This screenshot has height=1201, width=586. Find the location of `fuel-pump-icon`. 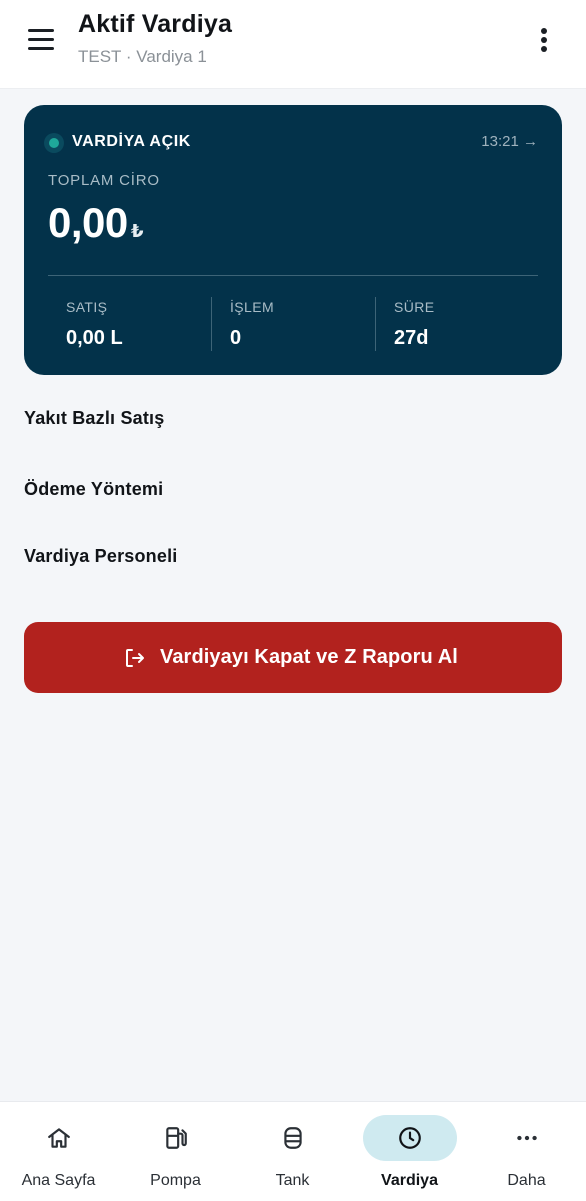

fuel-pump-icon is located at coordinates (176, 1138).